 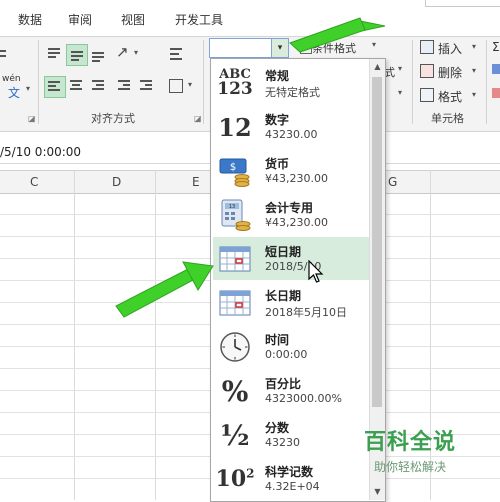 I want to click on annotation-arrow-top, so click(x=337, y=35).